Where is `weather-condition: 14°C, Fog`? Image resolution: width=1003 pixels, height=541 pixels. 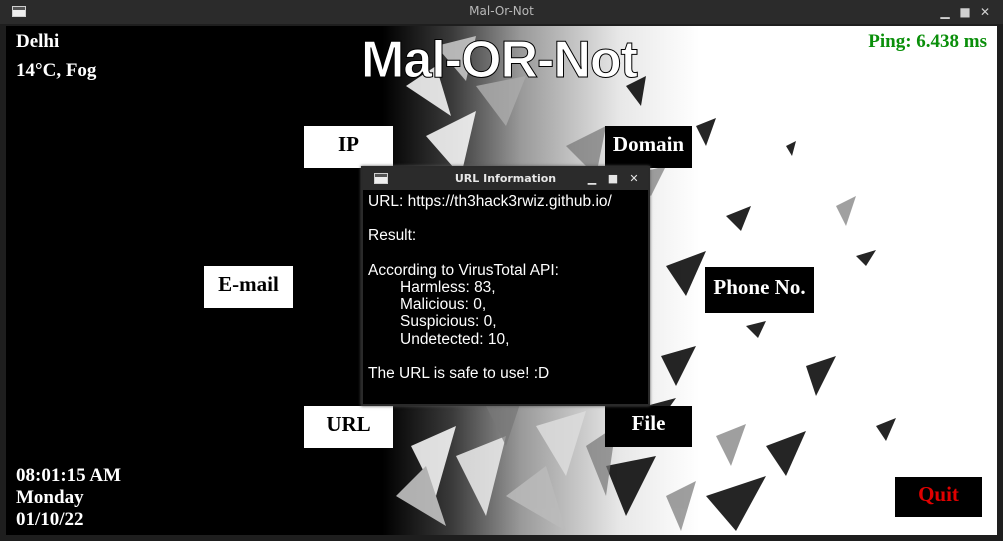
weather-condition: 14°C, Fog is located at coordinates (56, 70).